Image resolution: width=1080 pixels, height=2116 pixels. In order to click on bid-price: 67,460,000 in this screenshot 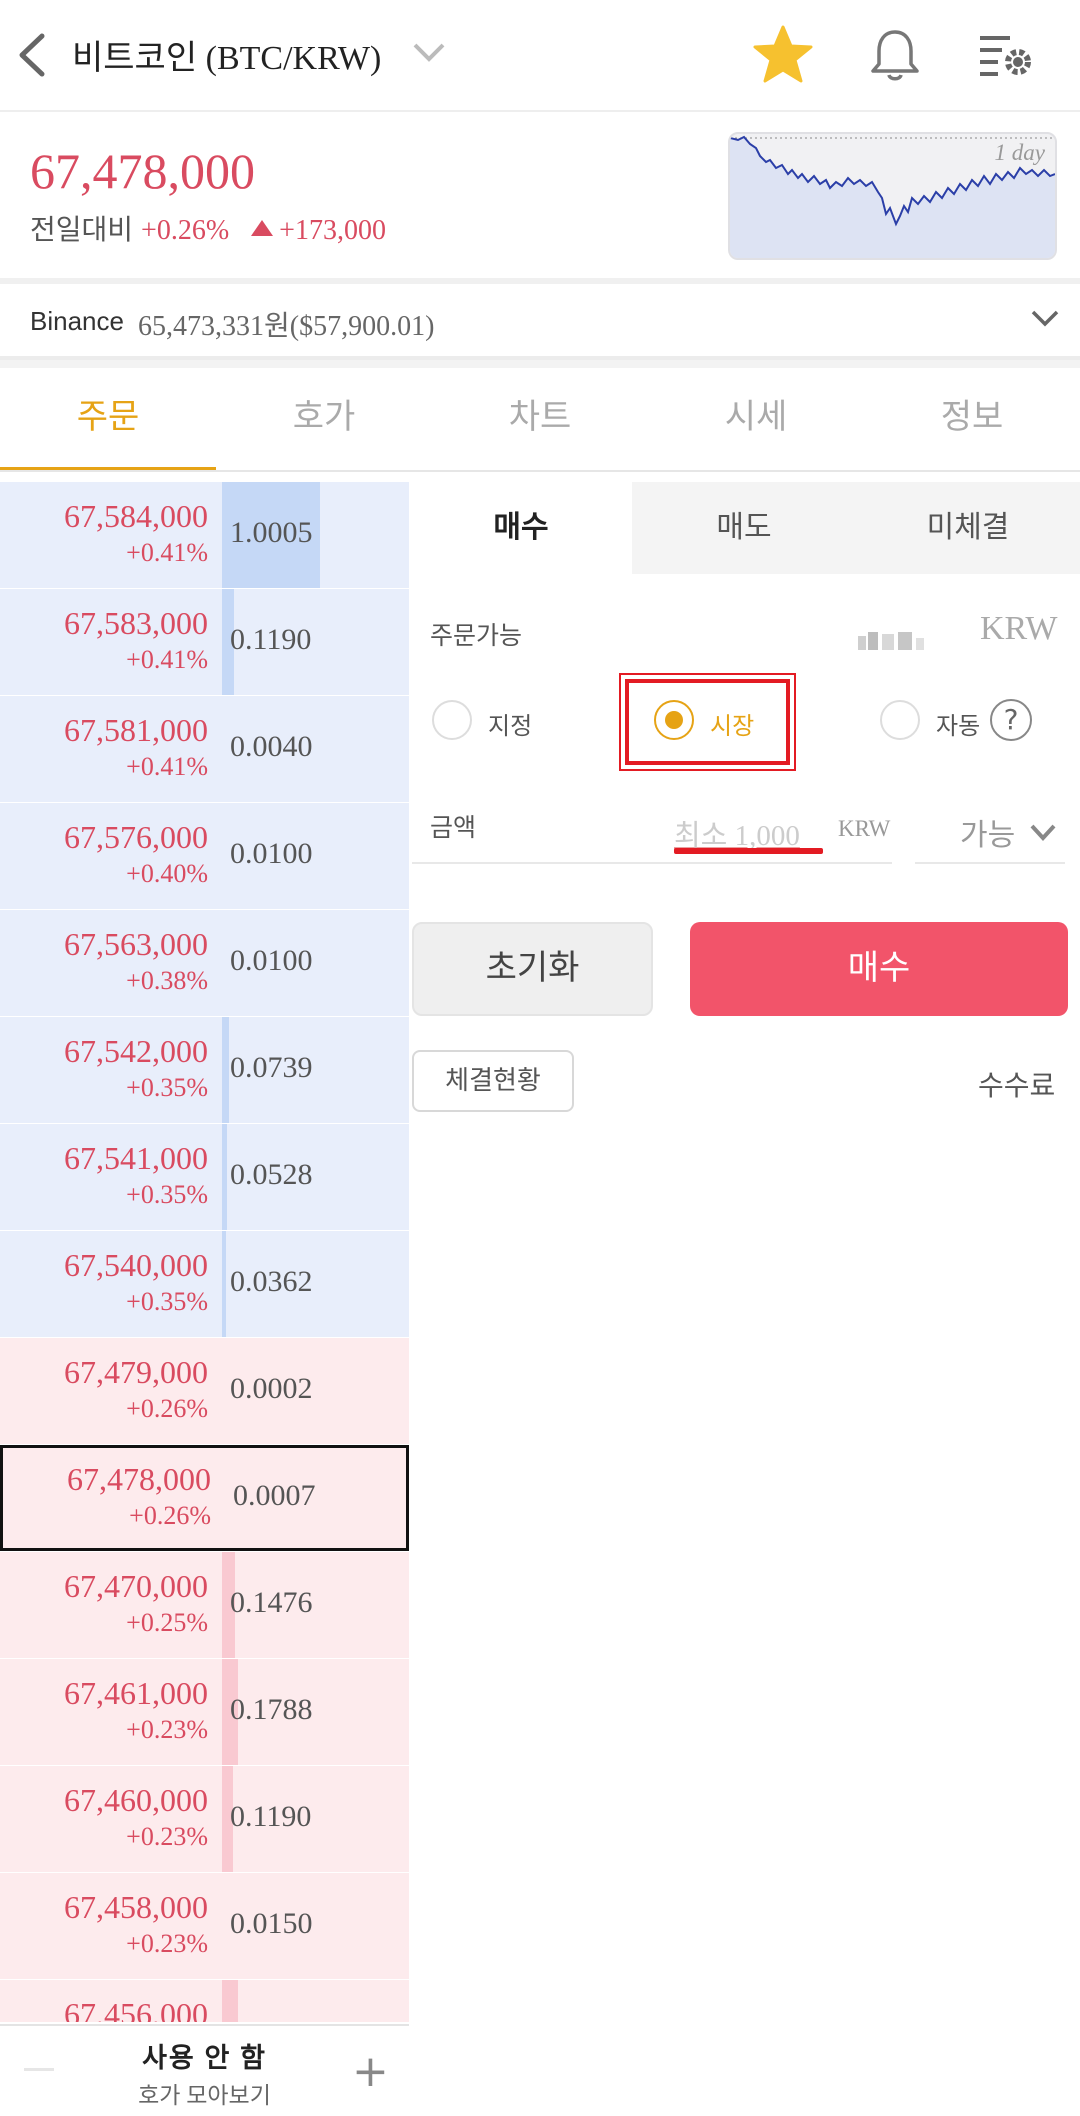, I will do `click(136, 1800)`.